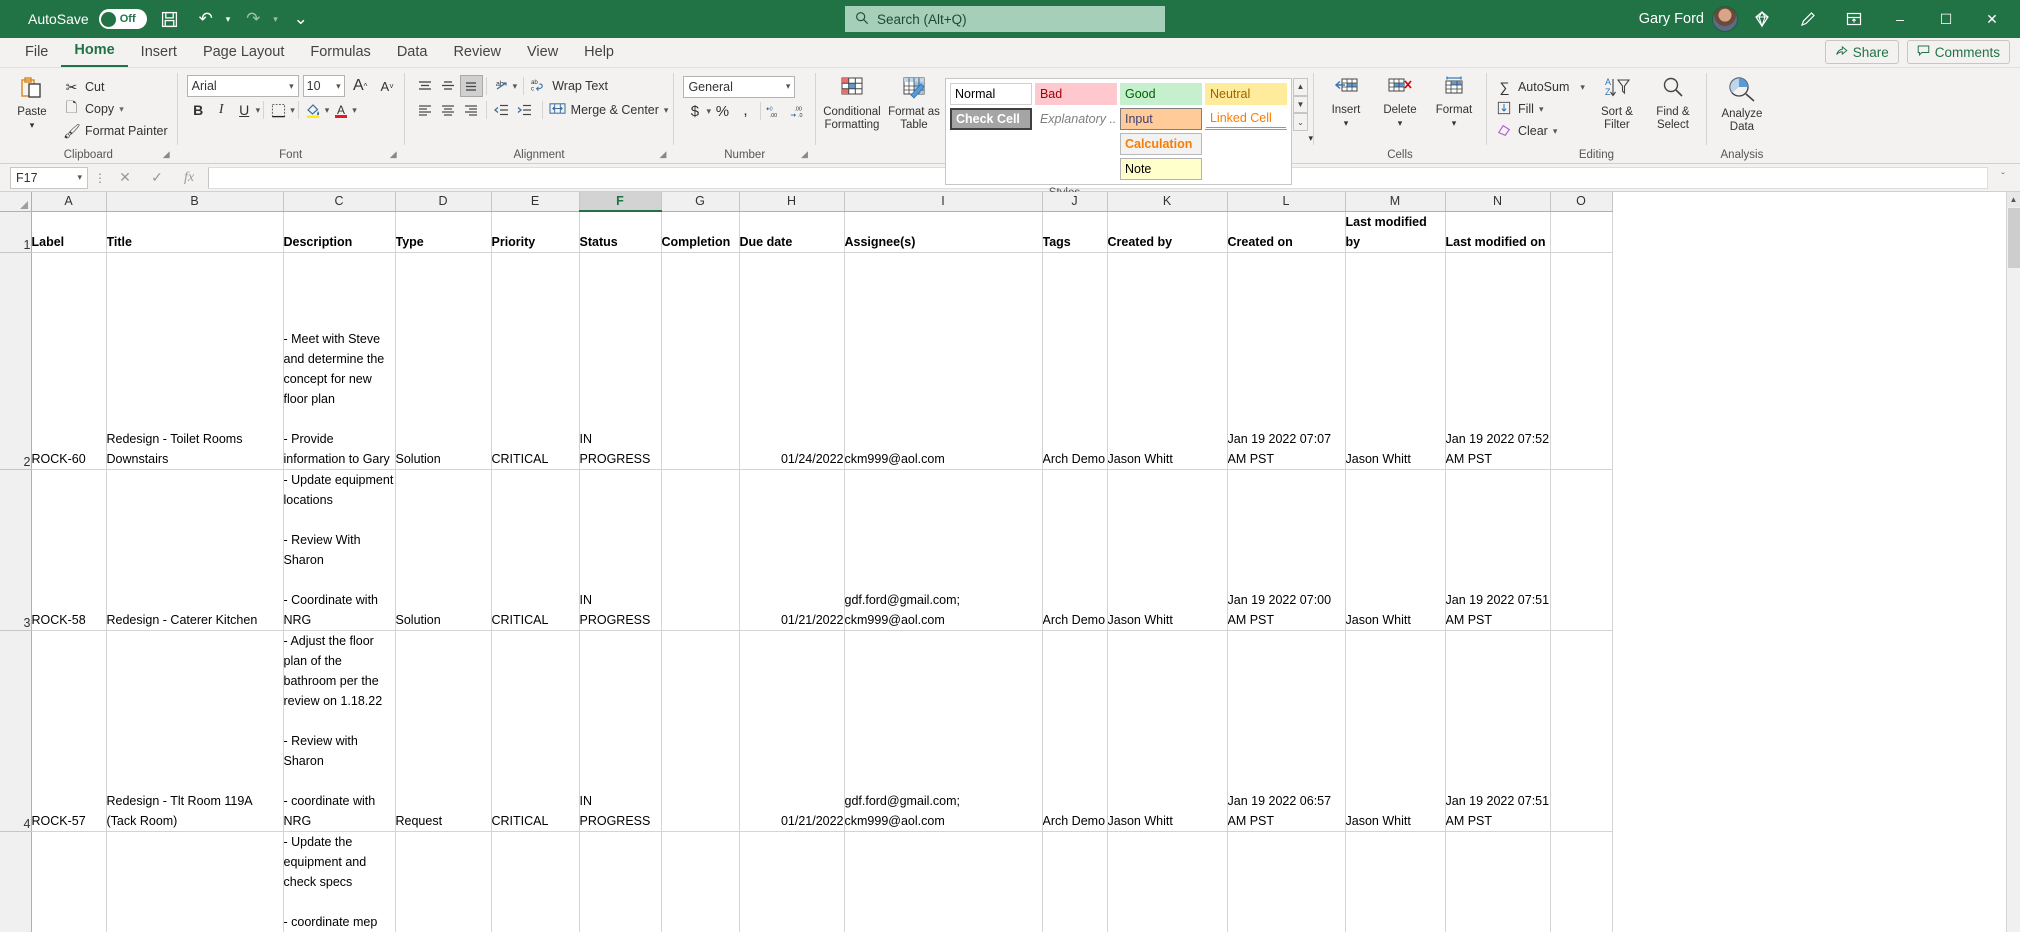  What do you see at coordinates (338, 86) in the screenshot?
I see `font-size-dropdown-icon: ▾` at bounding box center [338, 86].